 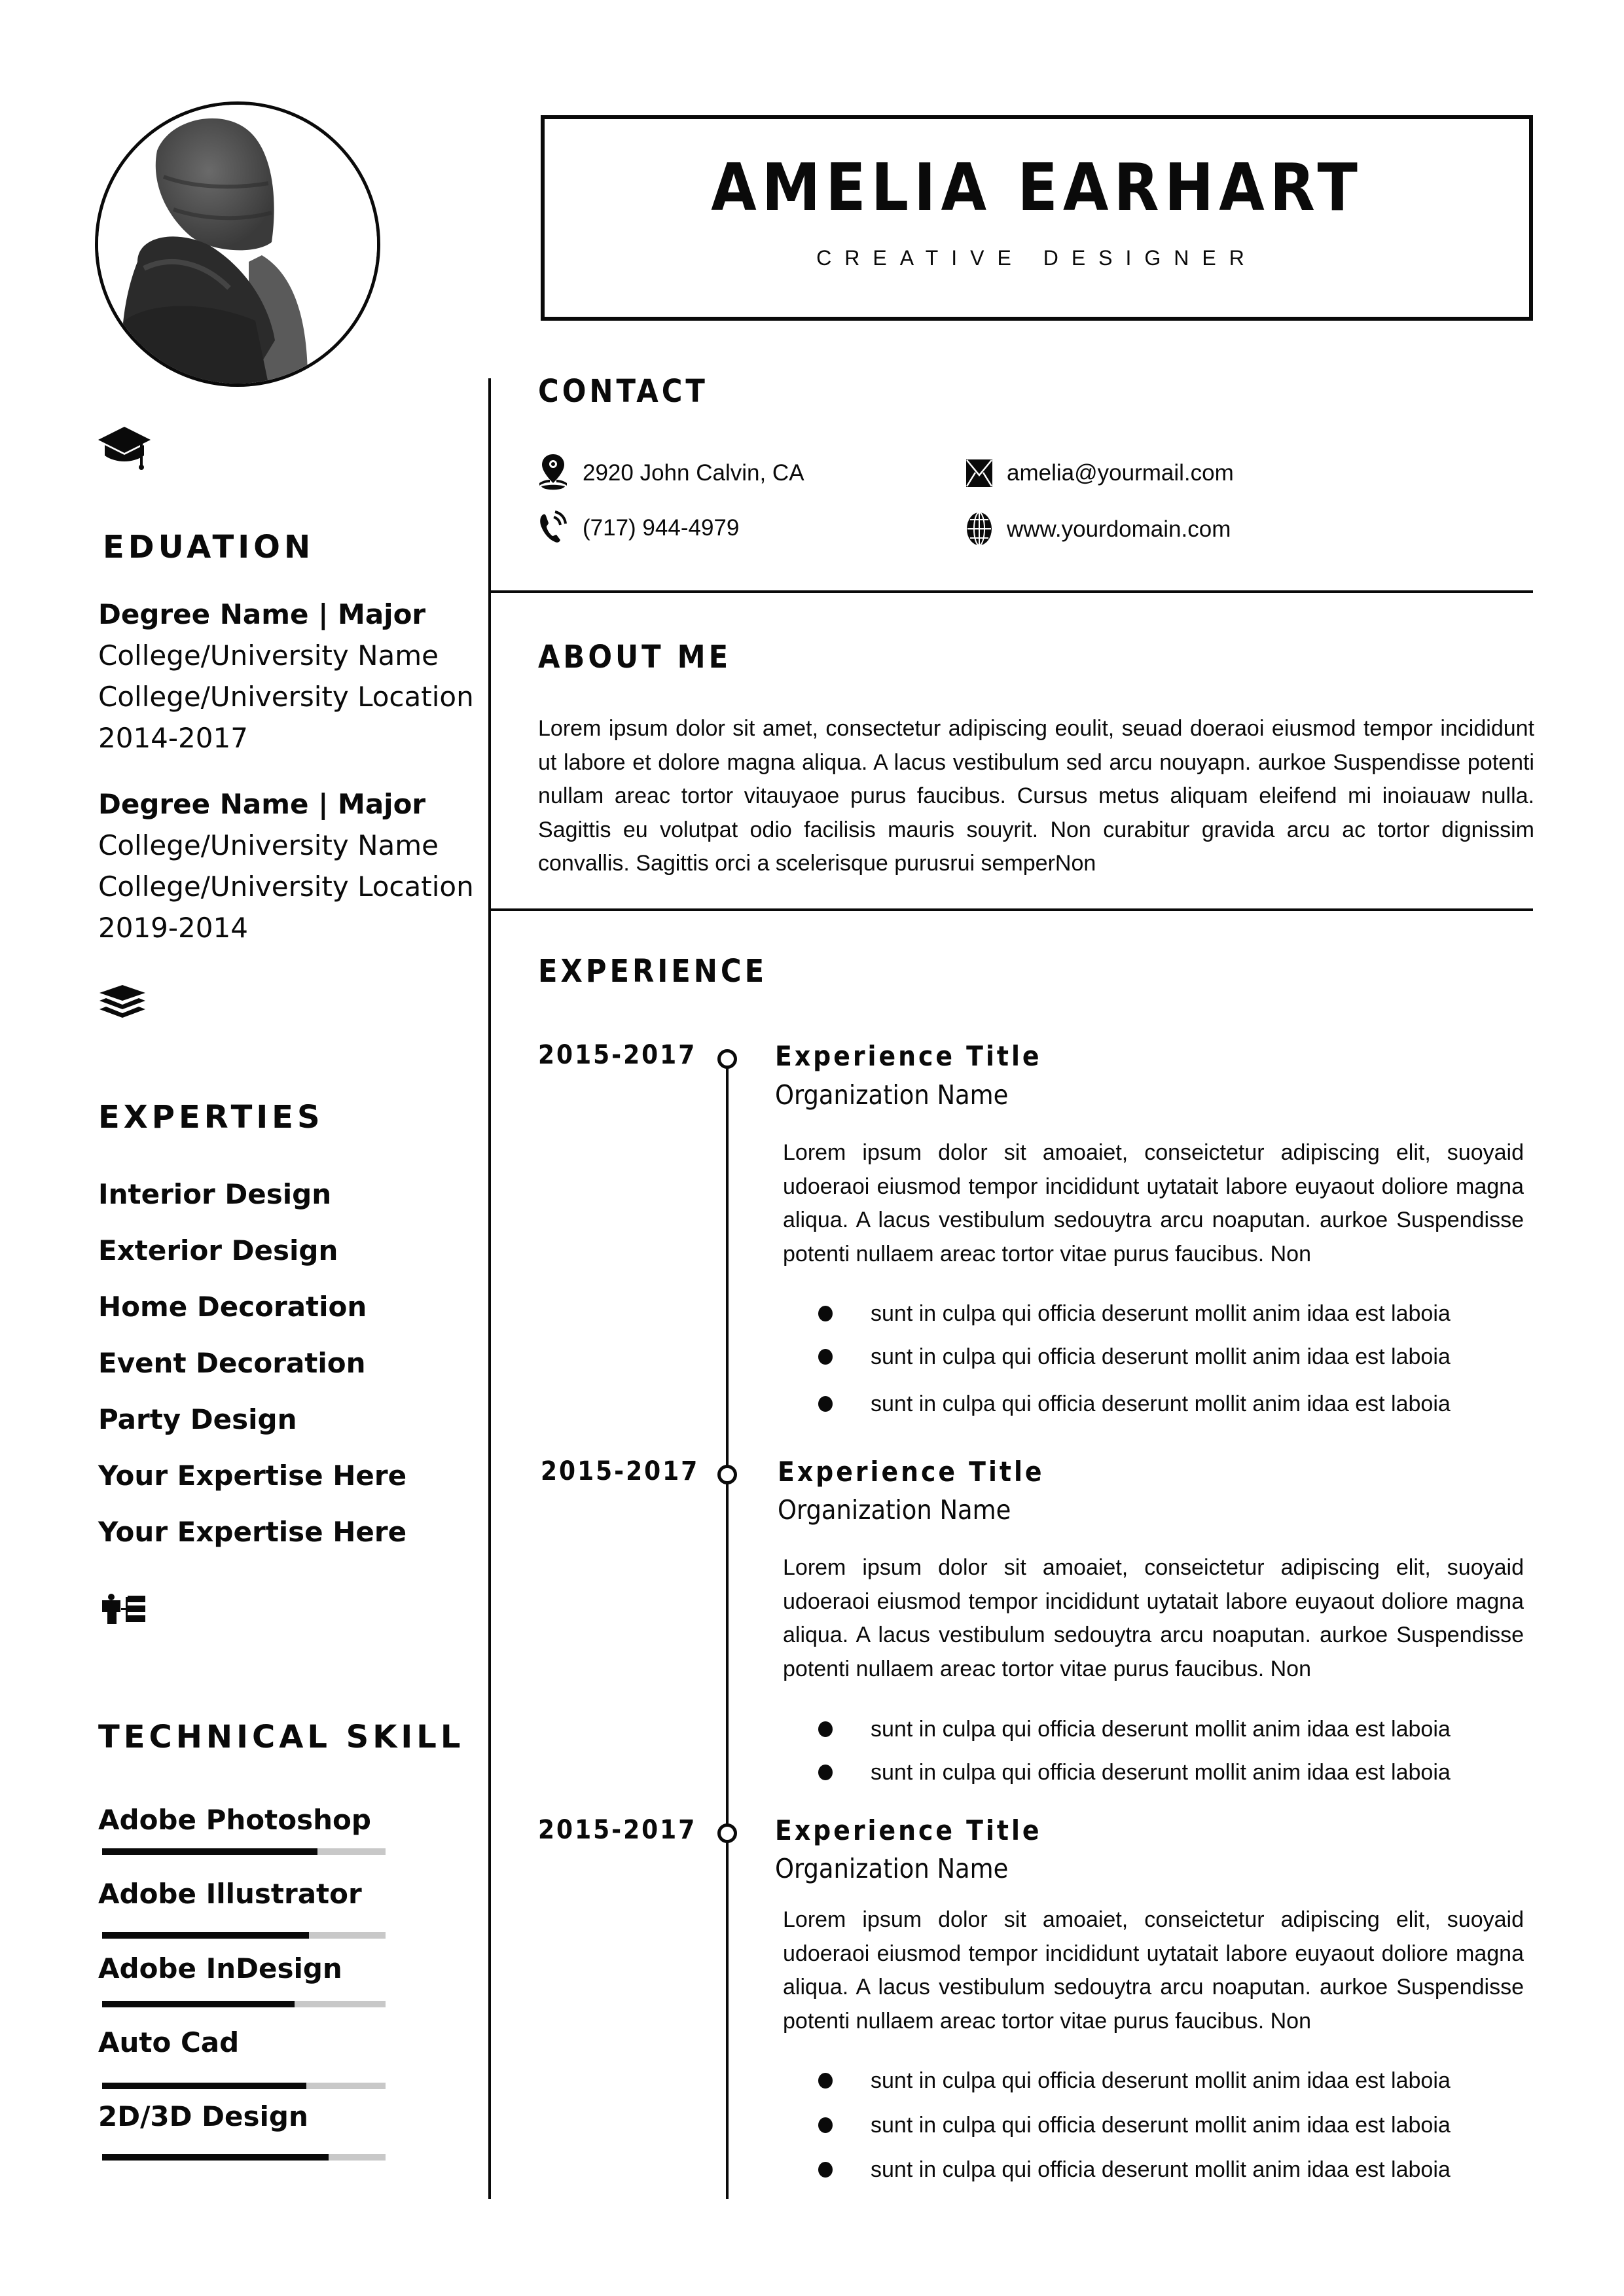 I want to click on expertise-item: Exterior Design, so click(x=218, y=1250).